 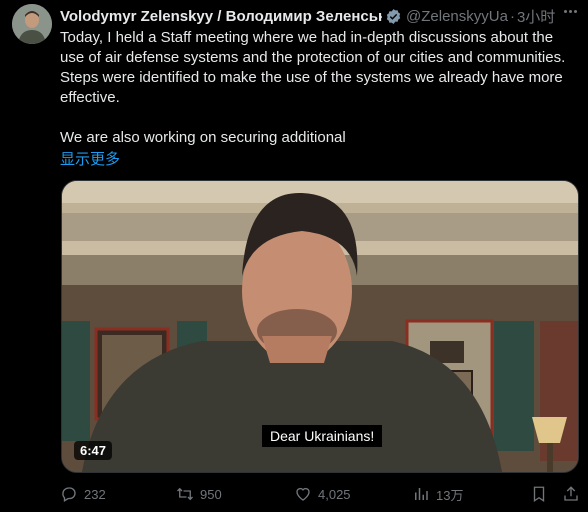 What do you see at coordinates (539, 494) in the screenshot?
I see `bookmark-icon` at bounding box center [539, 494].